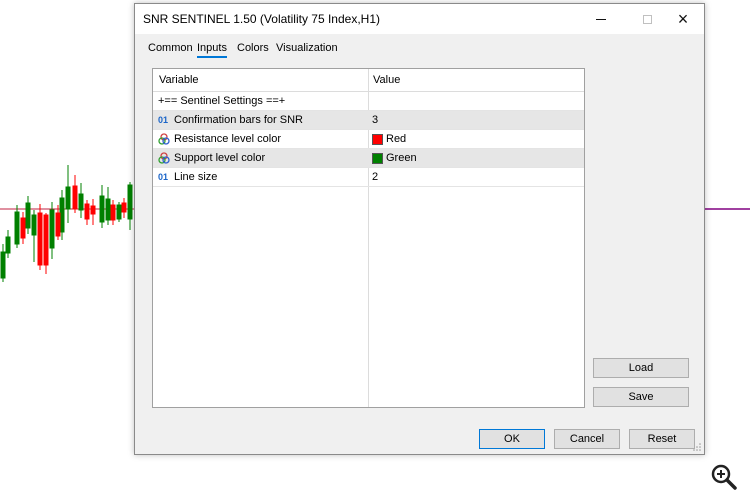 The height and width of the screenshot is (504, 750). What do you see at coordinates (377, 139) in the screenshot?
I see `red-color-swatch` at bounding box center [377, 139].